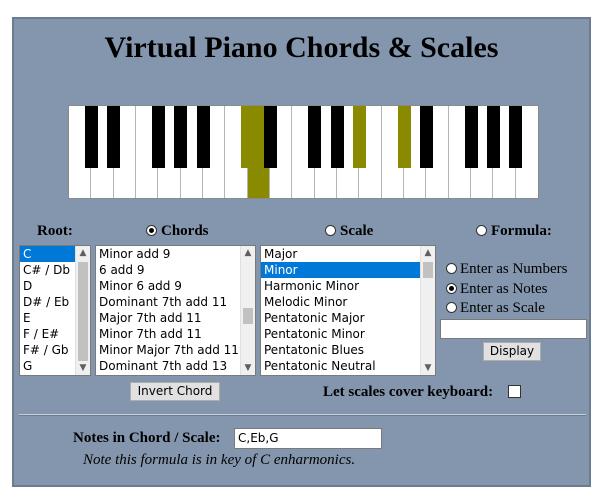 Image resolution: width=603 pixels, height=487 pixels. I want to click on enter-notes-label: Enter as Notes, so click(504, 289).